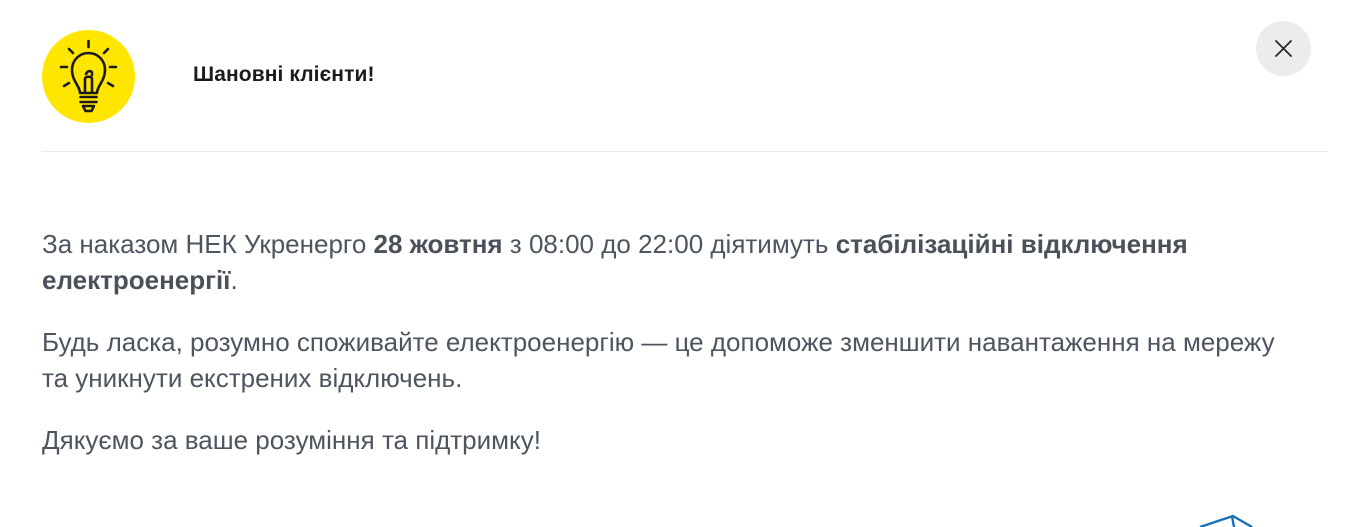 The height and width of the screenshot is (527, 1357). I want to click on message-text: ., so click(234, 280).